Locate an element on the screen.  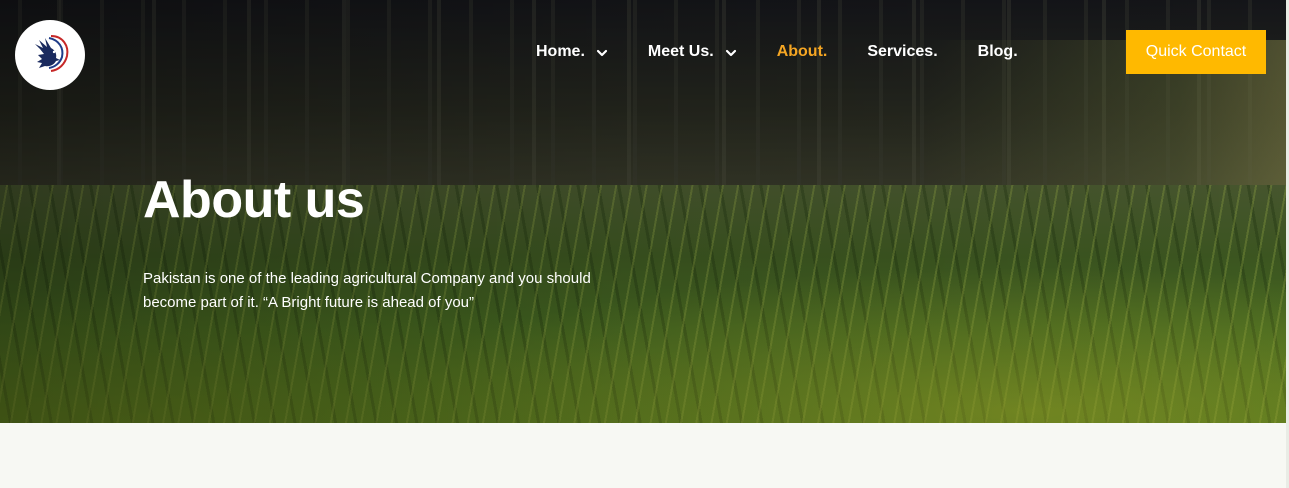
nav-item-label: About. is located at coordinates (802, 51).